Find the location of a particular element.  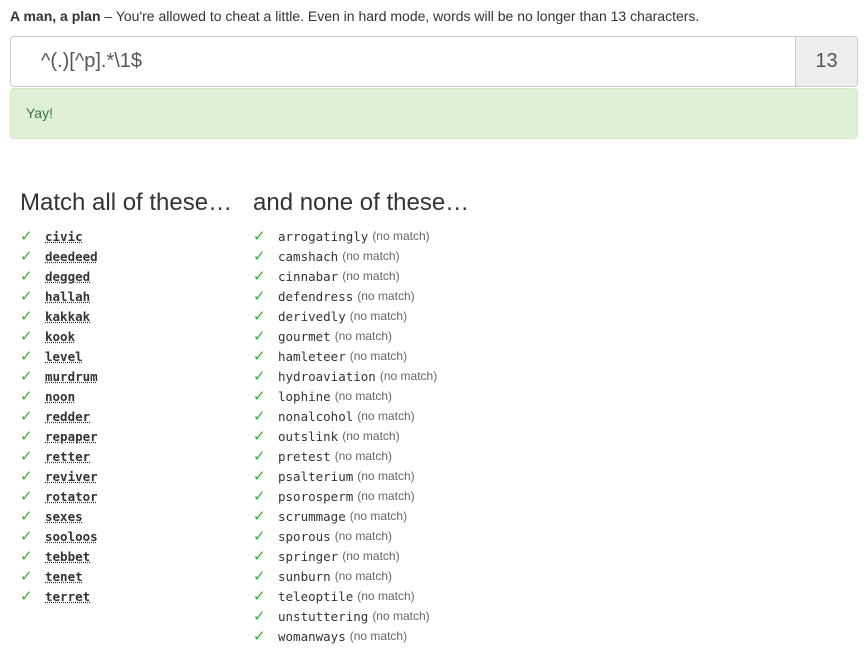

match-word: hallah is located at coordinates (67, 296).